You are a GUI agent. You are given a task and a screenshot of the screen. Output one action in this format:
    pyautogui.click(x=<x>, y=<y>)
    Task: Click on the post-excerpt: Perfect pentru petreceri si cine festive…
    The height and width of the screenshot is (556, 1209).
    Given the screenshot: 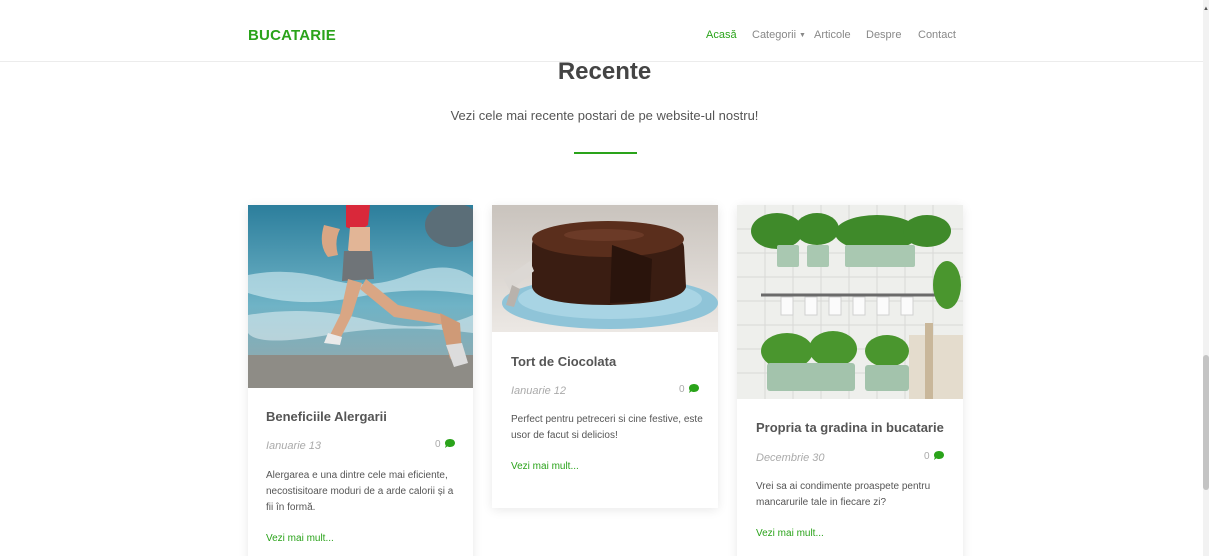 What is the action you would take?
    pyautogui.click(x=607, y=427)
    